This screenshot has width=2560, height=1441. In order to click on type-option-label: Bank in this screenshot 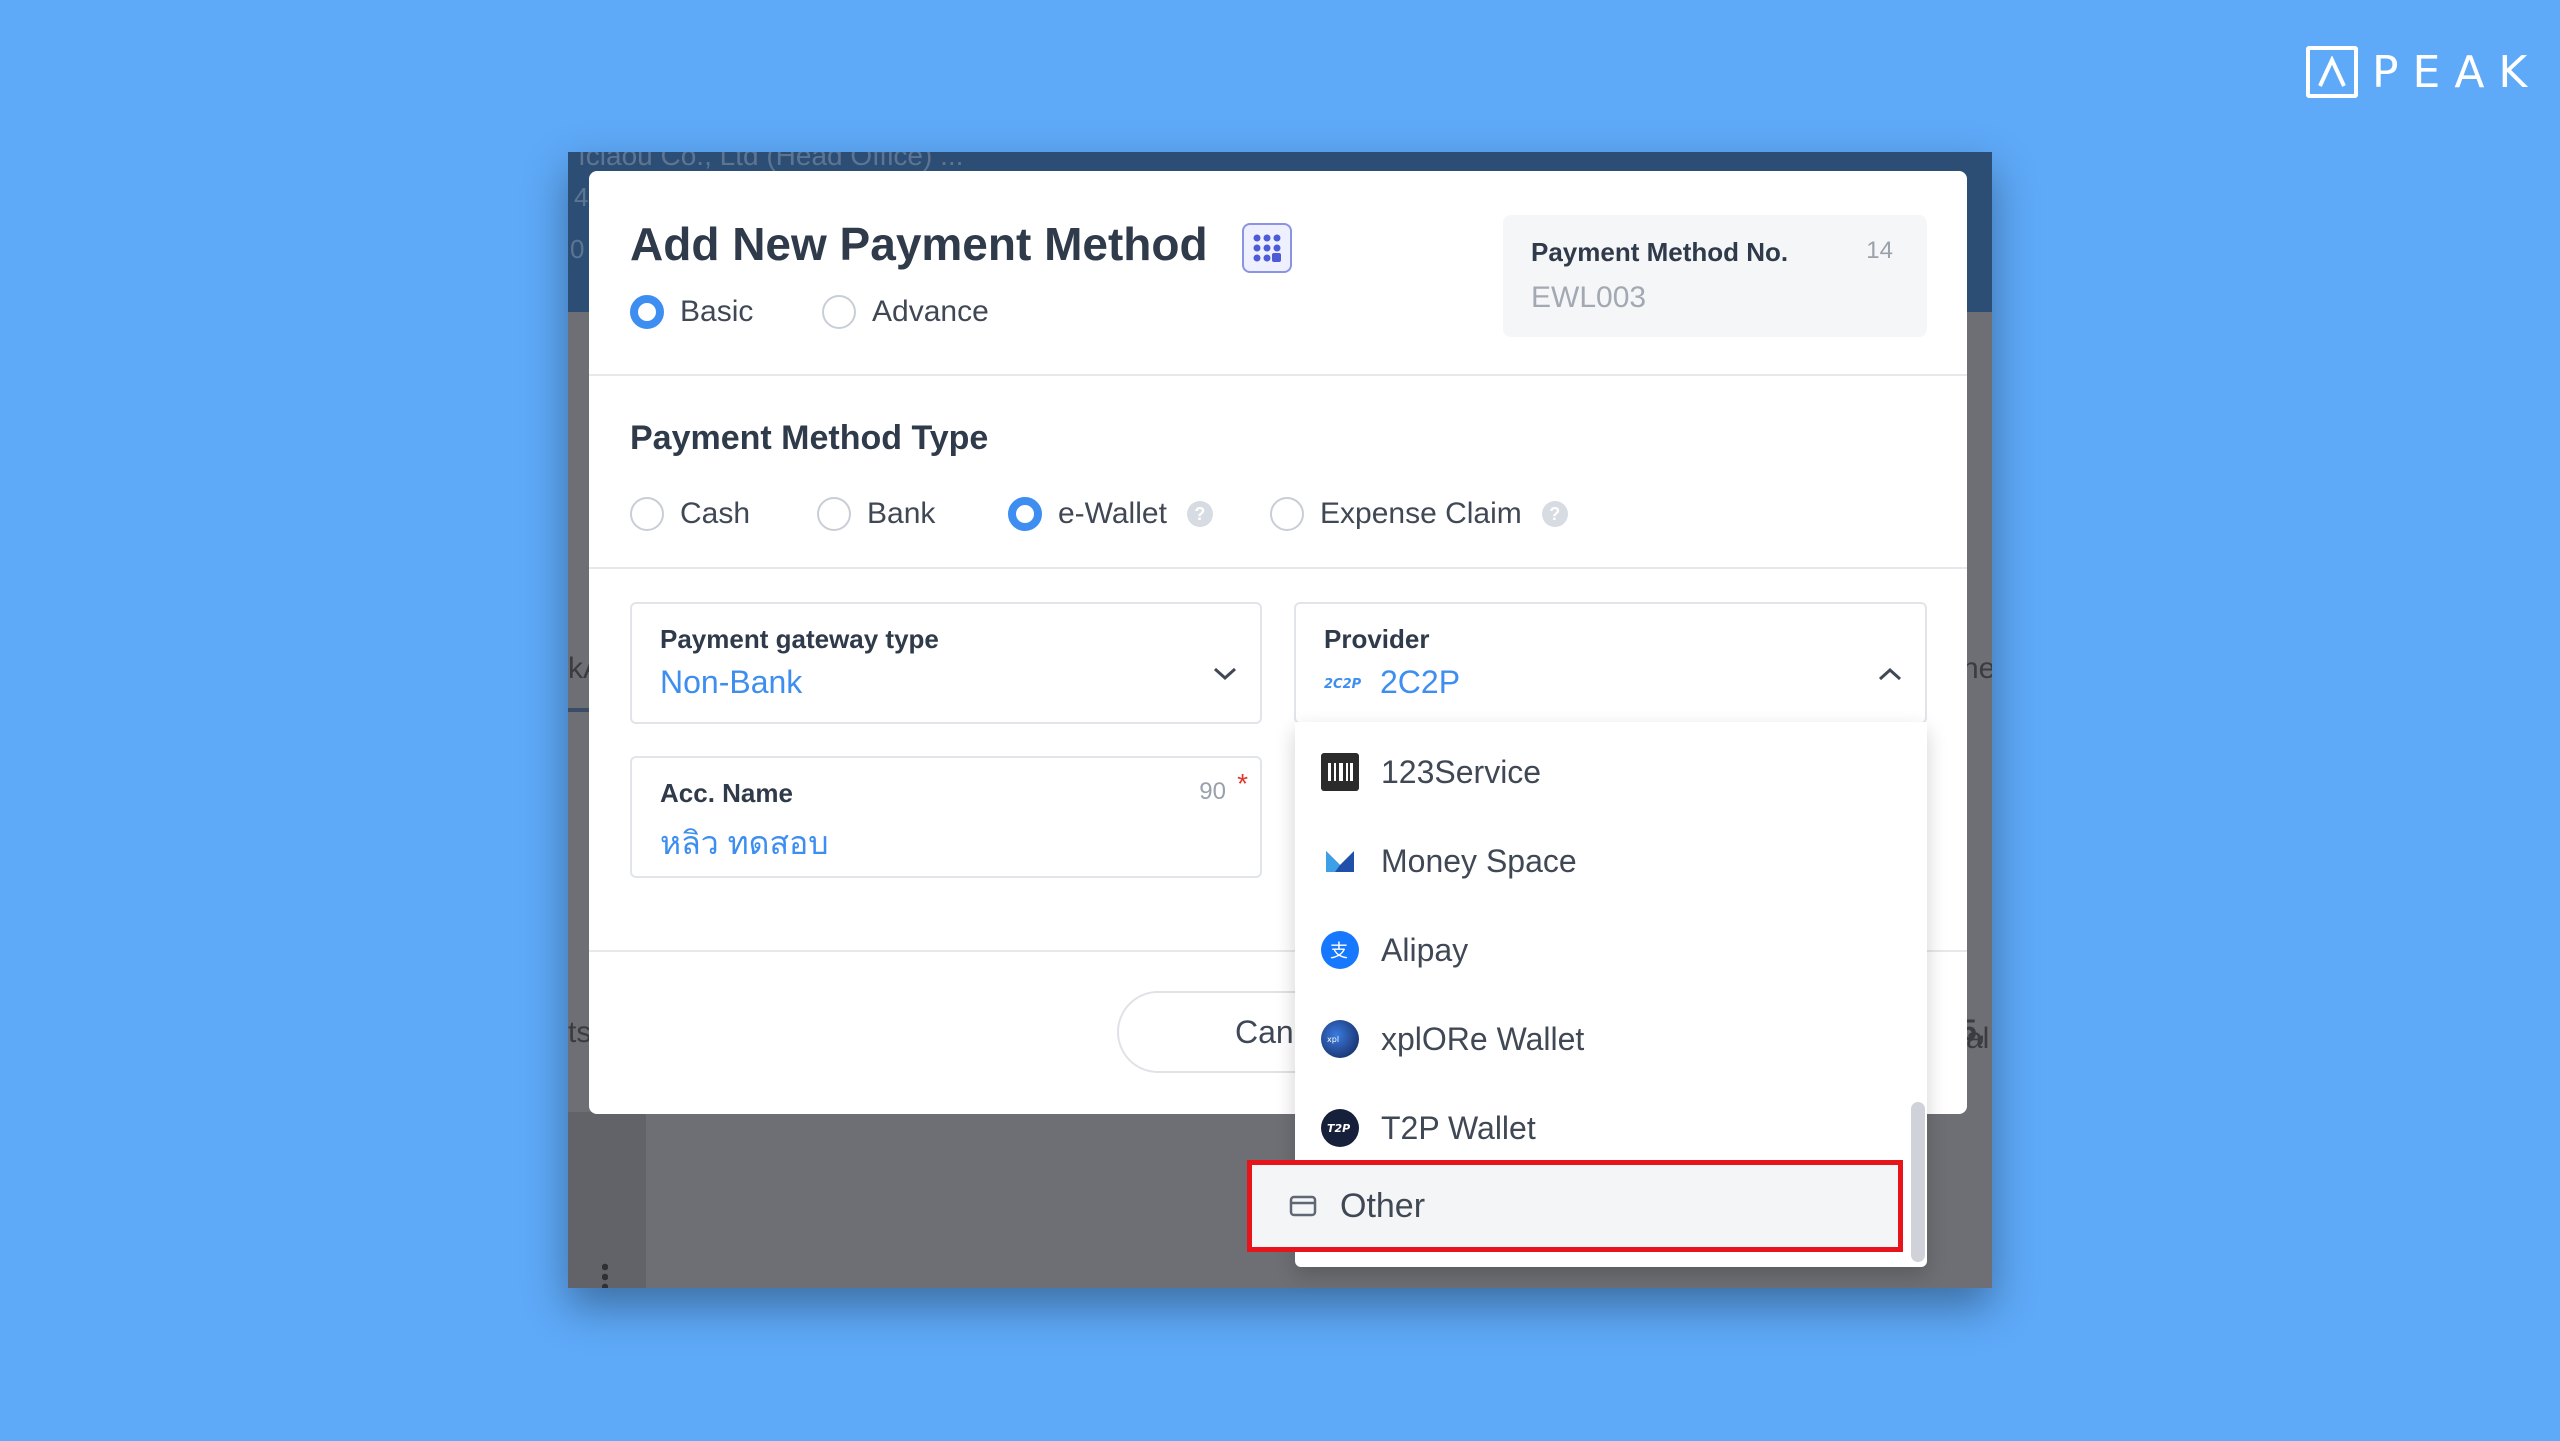, I will do `click(901, 513)`.